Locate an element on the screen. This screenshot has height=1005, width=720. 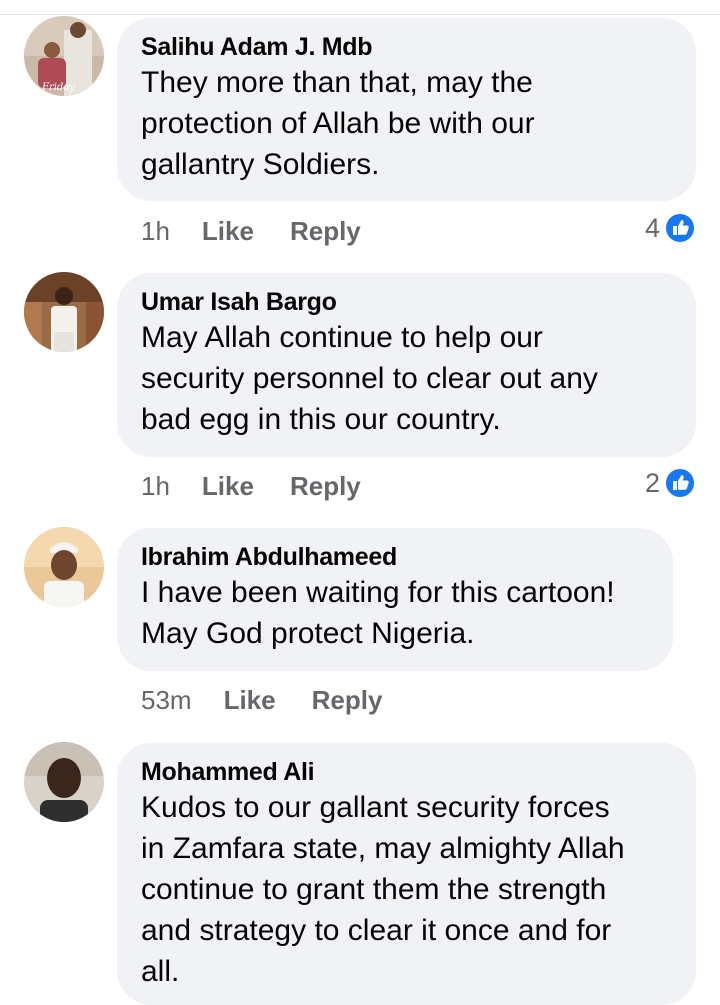
avatar: Friday is located at coordinates (64, 56).